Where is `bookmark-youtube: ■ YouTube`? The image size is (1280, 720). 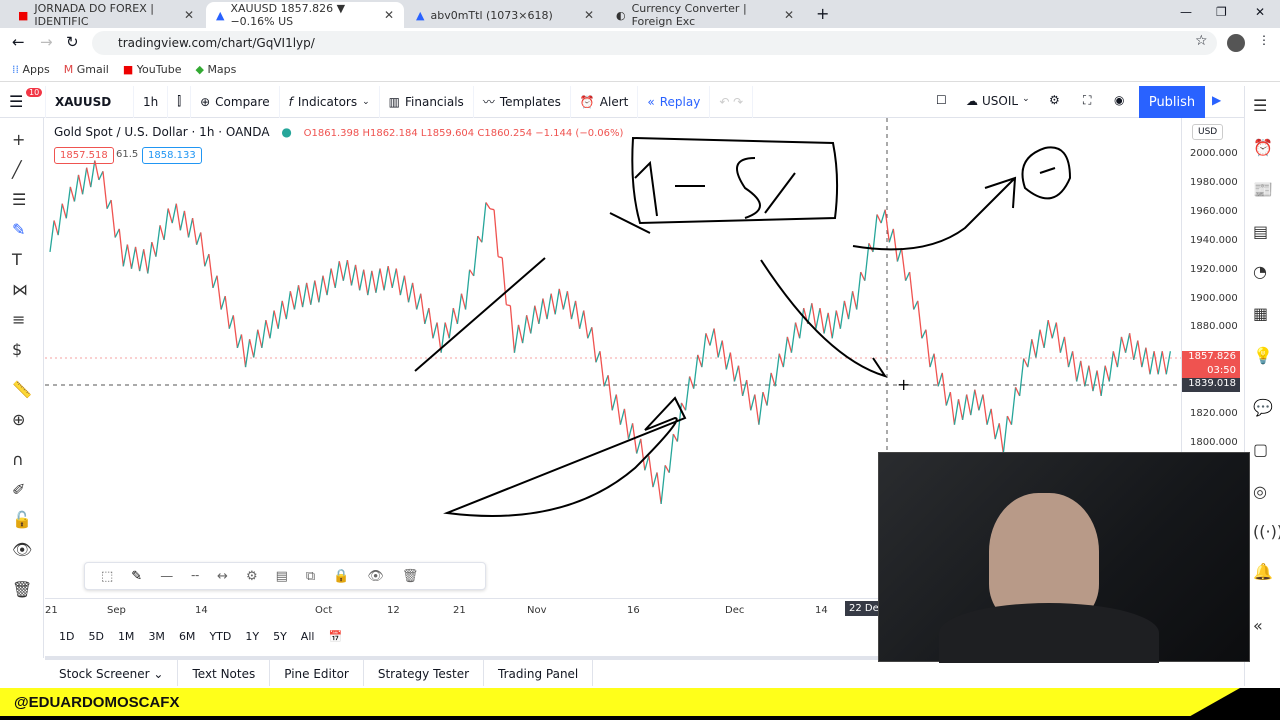
bookmark-youtube: ■ YouTube is located at coordinates (152, 69).